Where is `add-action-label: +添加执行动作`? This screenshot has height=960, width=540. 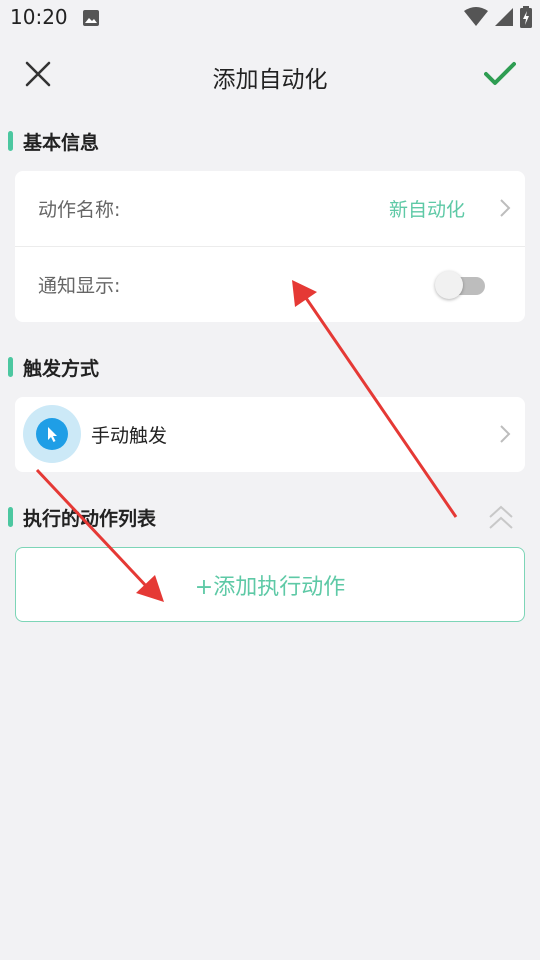 add-action-label: +添加执行动作 is located at coordinates (270, 587).